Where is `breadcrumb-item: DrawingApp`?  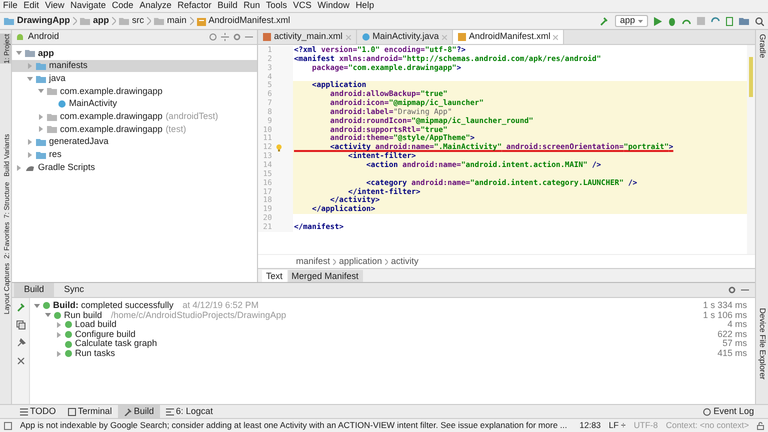
breadcrumb-item: DrawingApp is located at coordinates (43, 21).